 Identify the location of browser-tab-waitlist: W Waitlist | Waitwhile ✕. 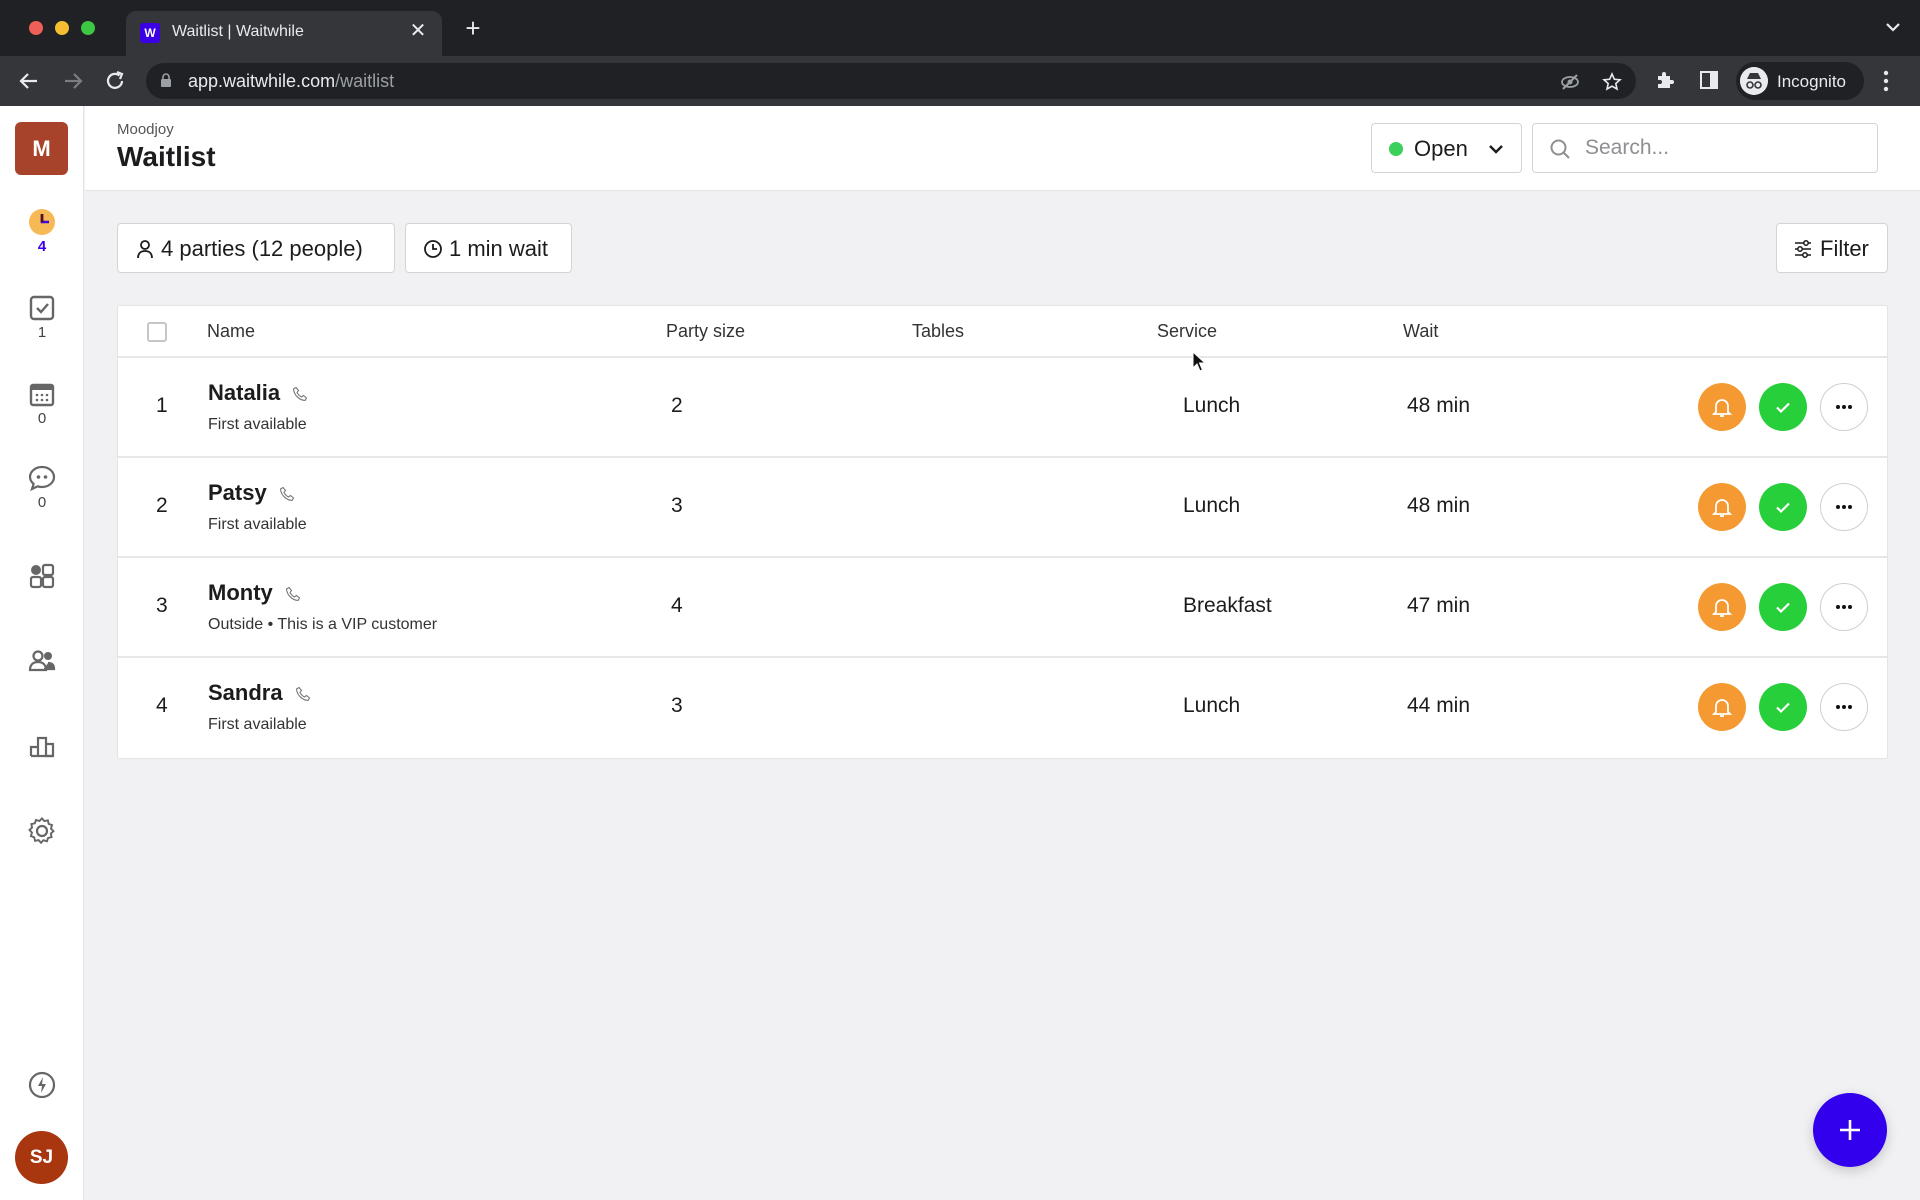
(284, 33).